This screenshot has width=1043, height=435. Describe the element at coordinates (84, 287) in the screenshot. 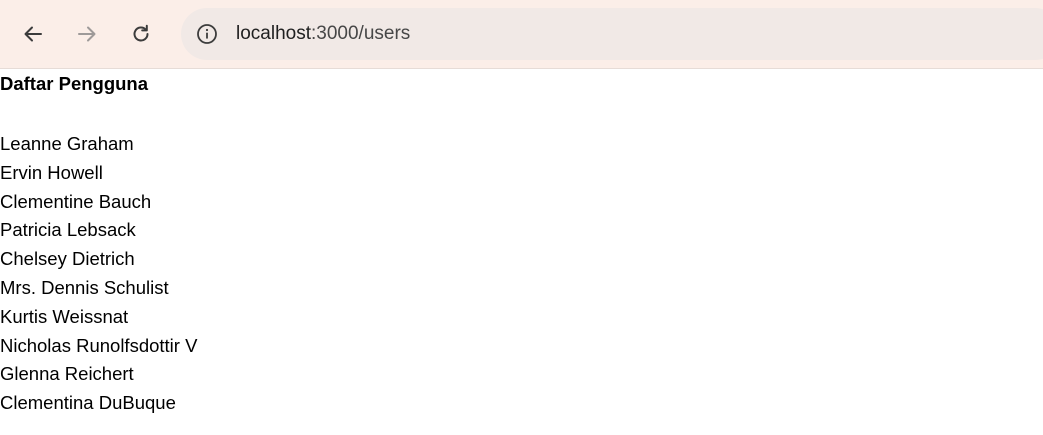

I see `user-list-item: Mrs. Dennis Schulist` at that location.